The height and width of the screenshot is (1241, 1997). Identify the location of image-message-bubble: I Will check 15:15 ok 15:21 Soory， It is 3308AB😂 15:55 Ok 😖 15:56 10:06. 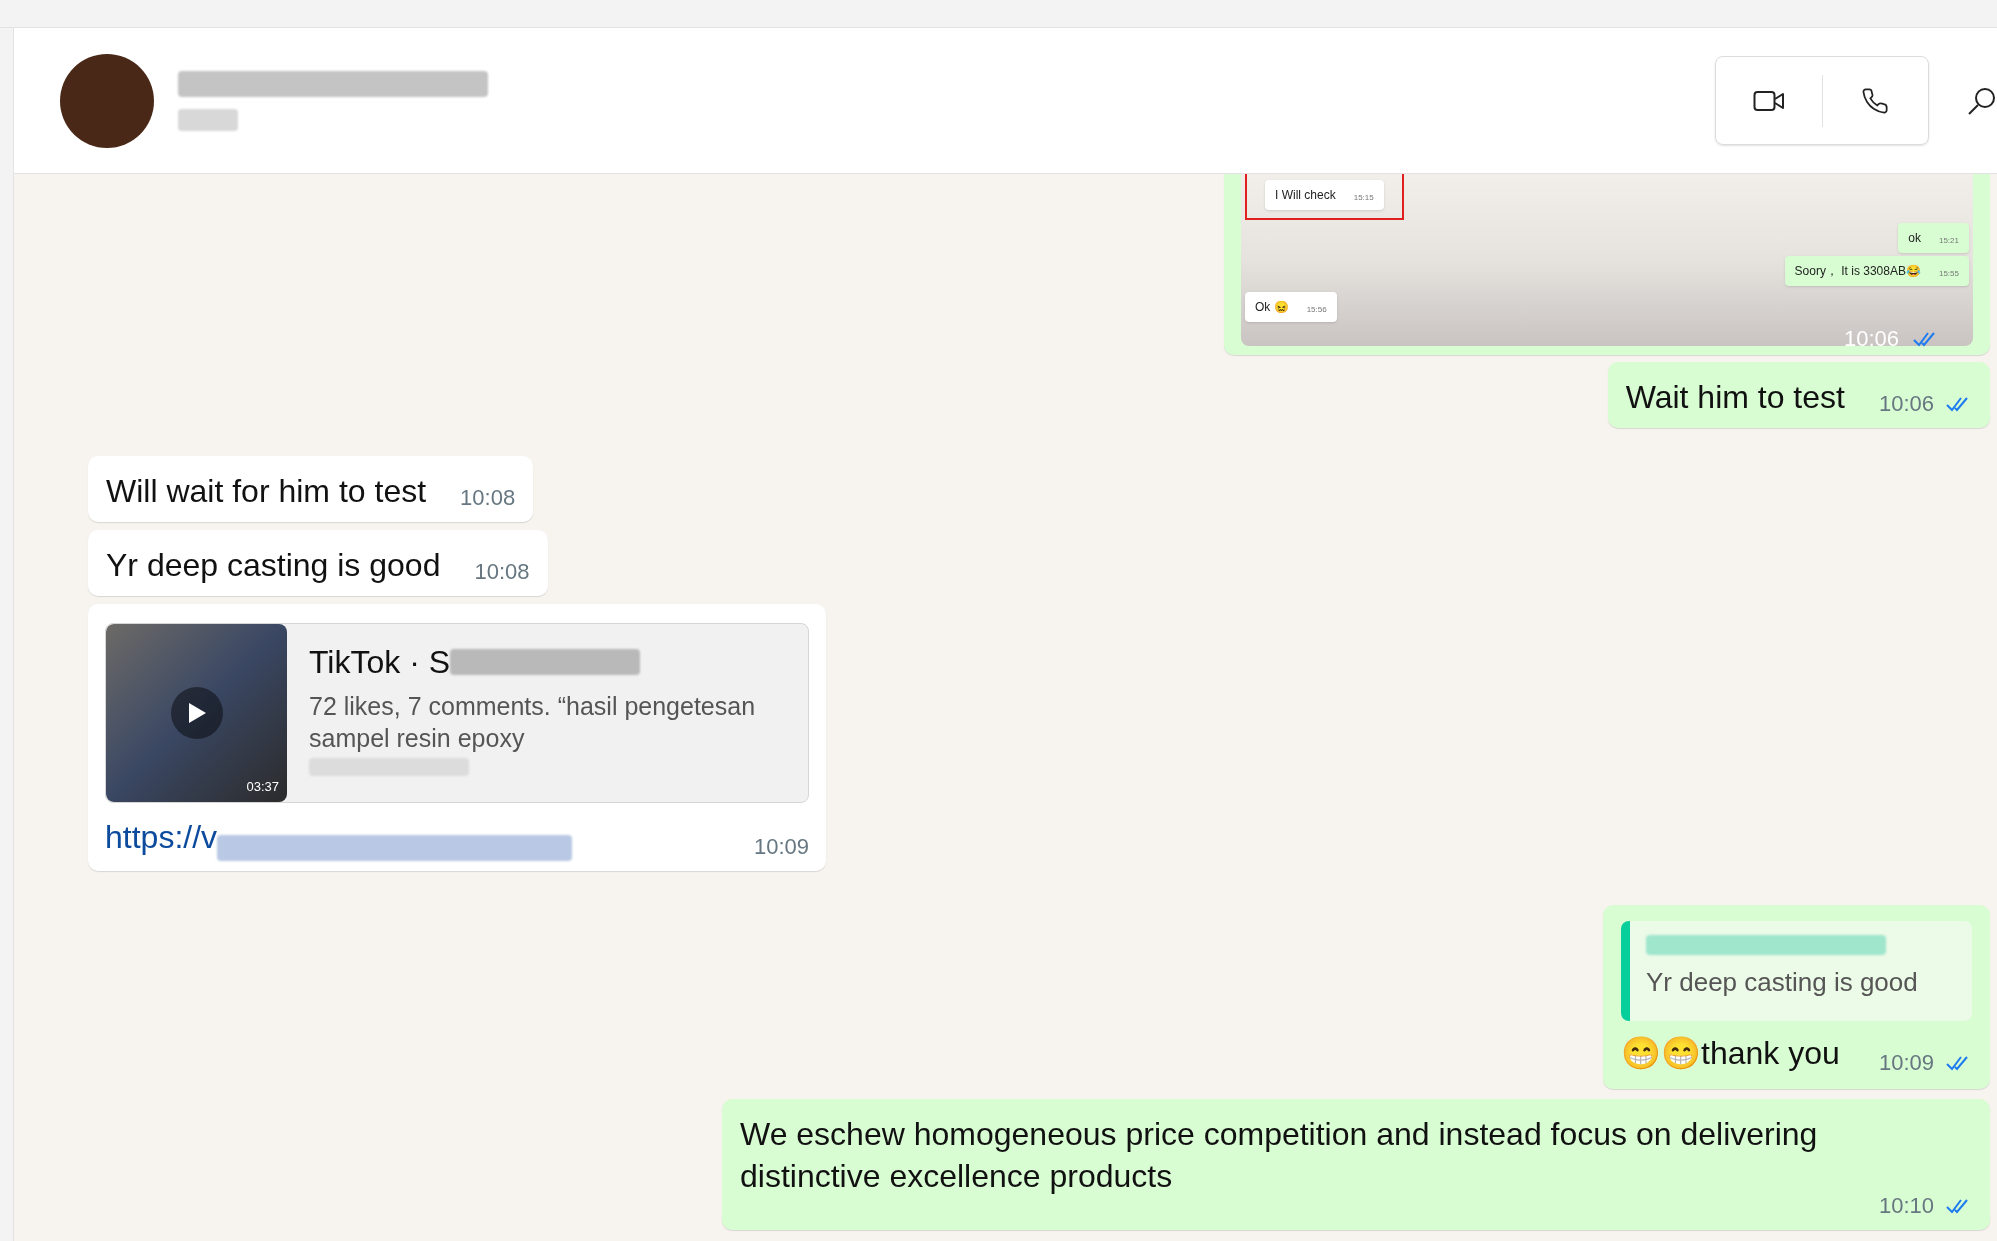
(1607, 264).